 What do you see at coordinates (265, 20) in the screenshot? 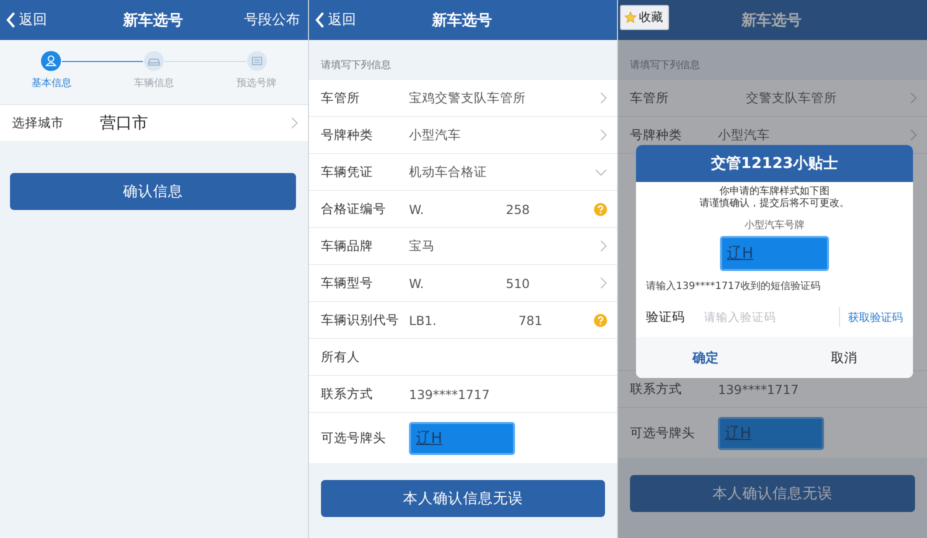
I see `number-range-link: 号段公布` at bounding box center [265, 20].